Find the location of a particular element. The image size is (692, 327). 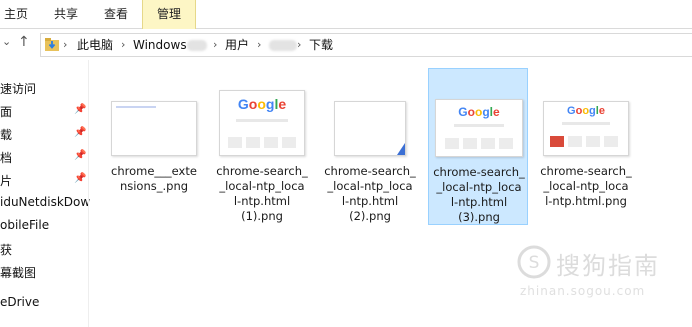

sidebar-item-quick-access: 速访问 is located at coordinates (18, 88).